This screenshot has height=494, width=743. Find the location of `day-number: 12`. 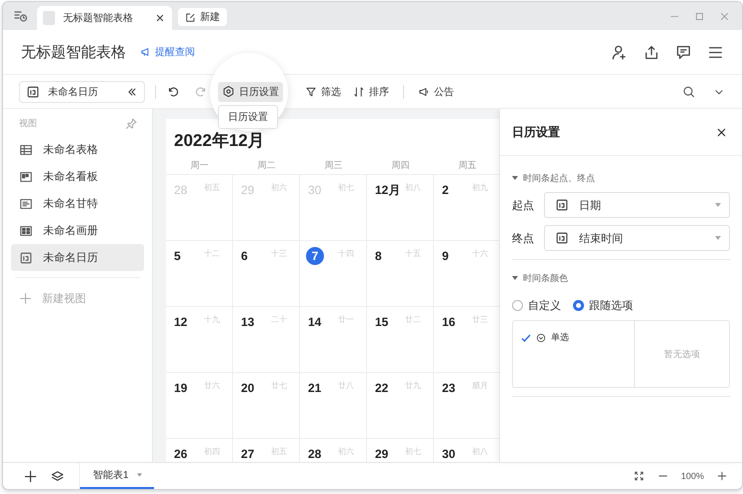

day-number: 12 is located at coordinates (181, 322).